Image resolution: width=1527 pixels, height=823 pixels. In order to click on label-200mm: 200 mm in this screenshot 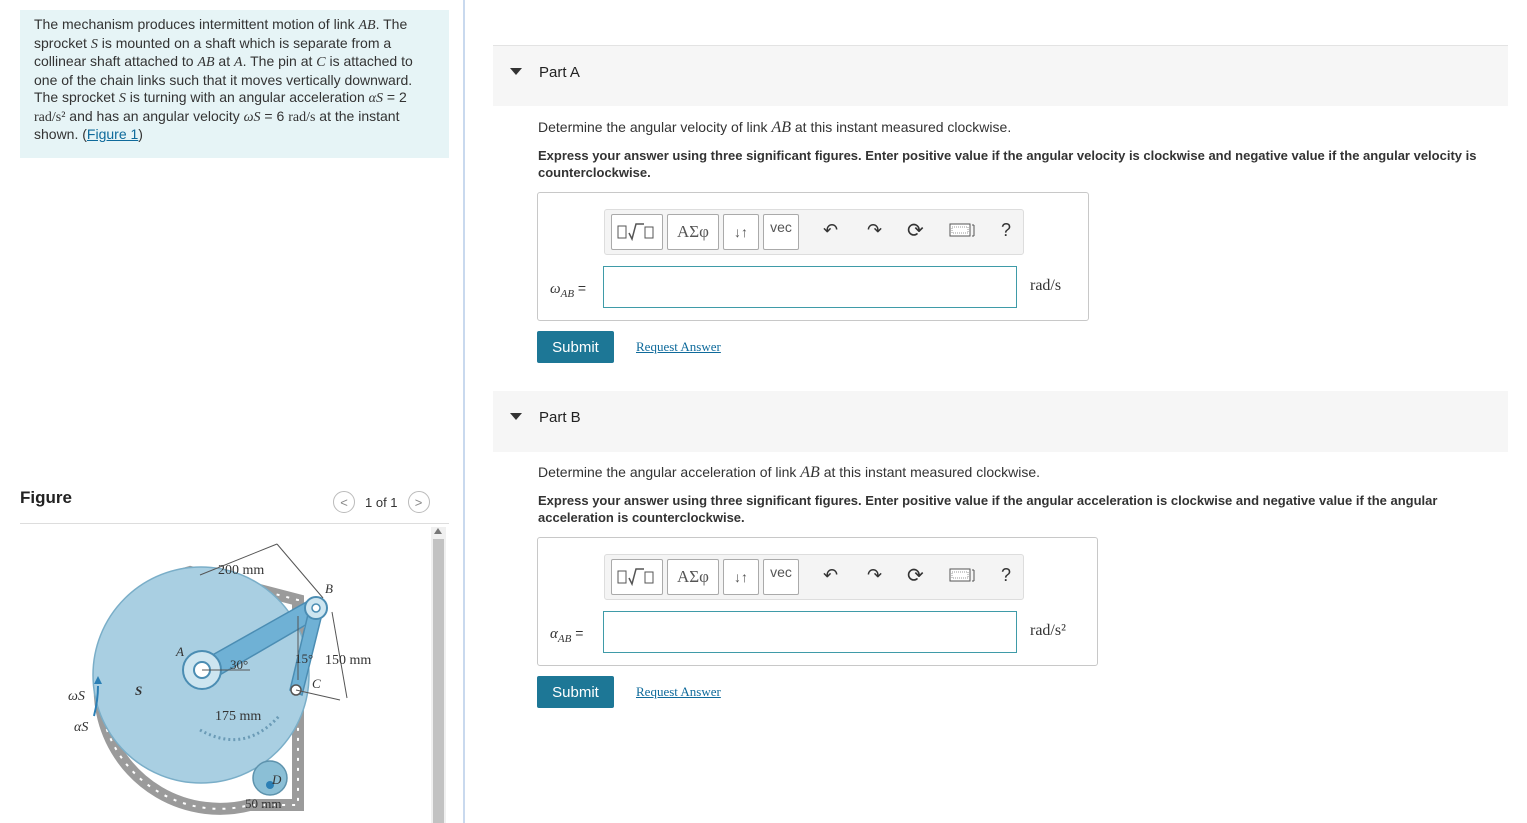, I will do `click(241, 570)`.